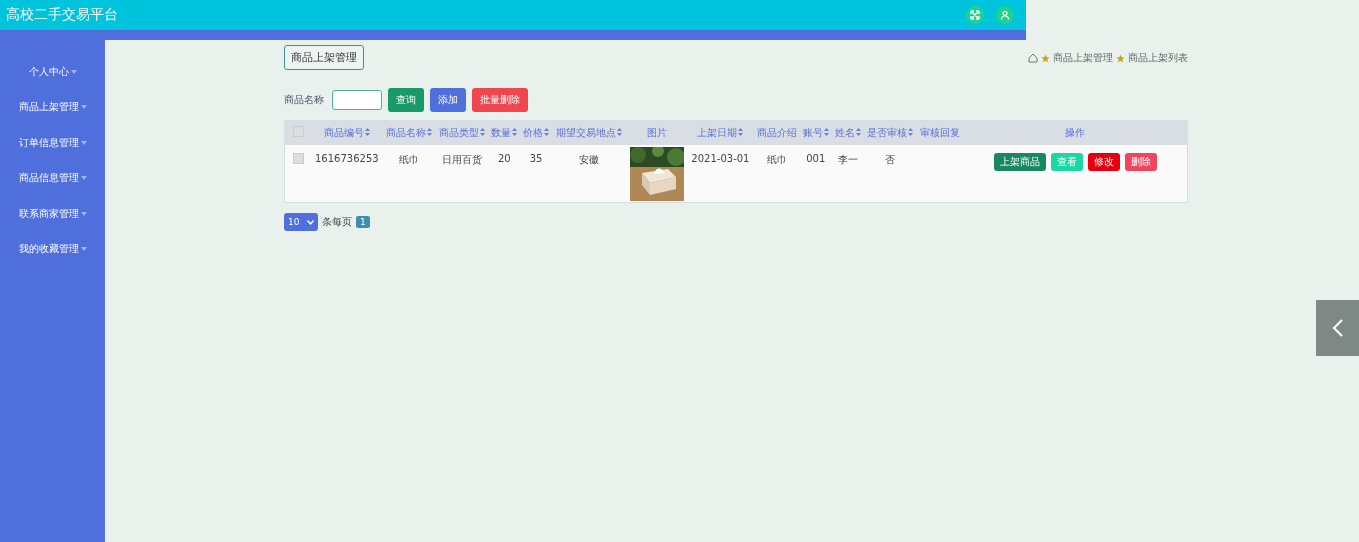  What do you see at coordinates (720, 158) in the screenshot?
I see `table-cell: 2021-03-01` at bounding box center [720, 158].